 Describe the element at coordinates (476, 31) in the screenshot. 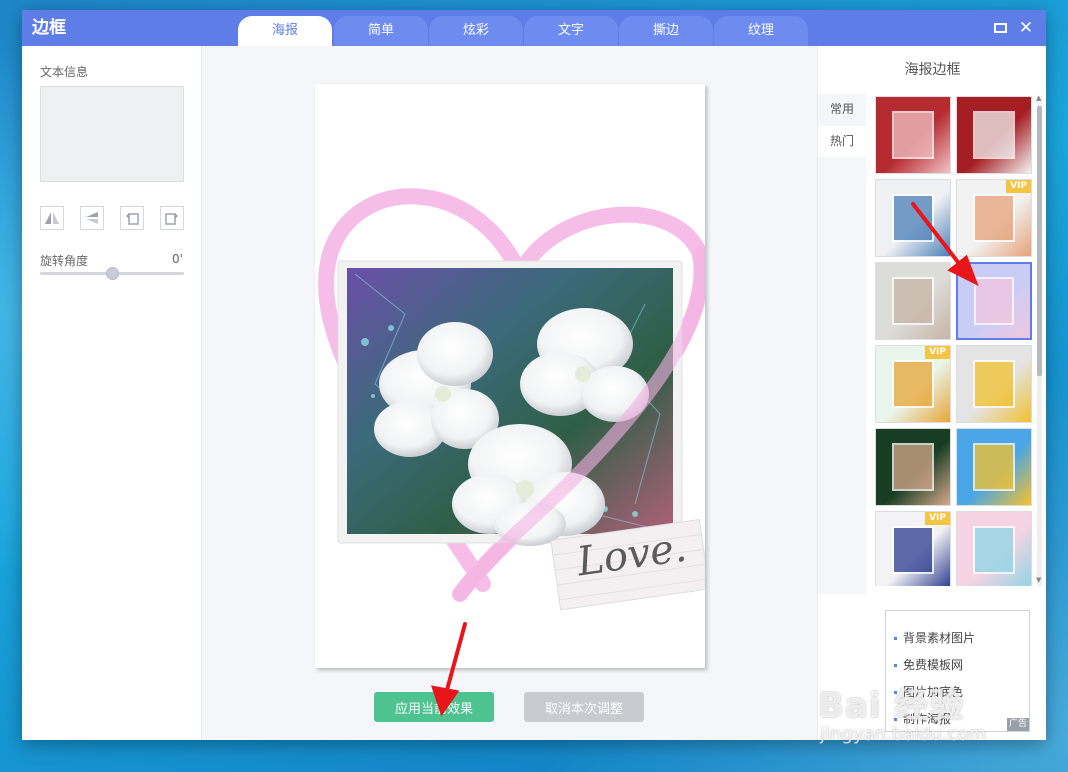

I see `tab-colorful: 炫彩` at that location.